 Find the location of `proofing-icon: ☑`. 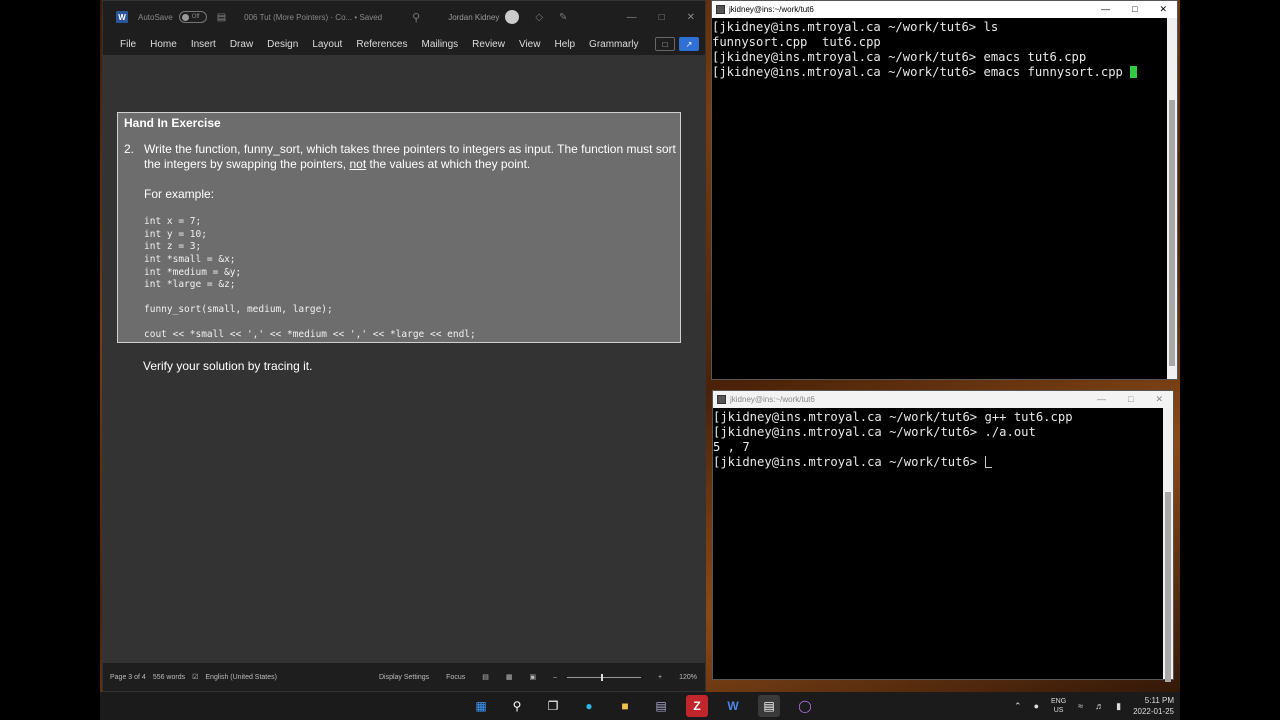

proofing-icon: ☑ is located at coordinates (195, 677).